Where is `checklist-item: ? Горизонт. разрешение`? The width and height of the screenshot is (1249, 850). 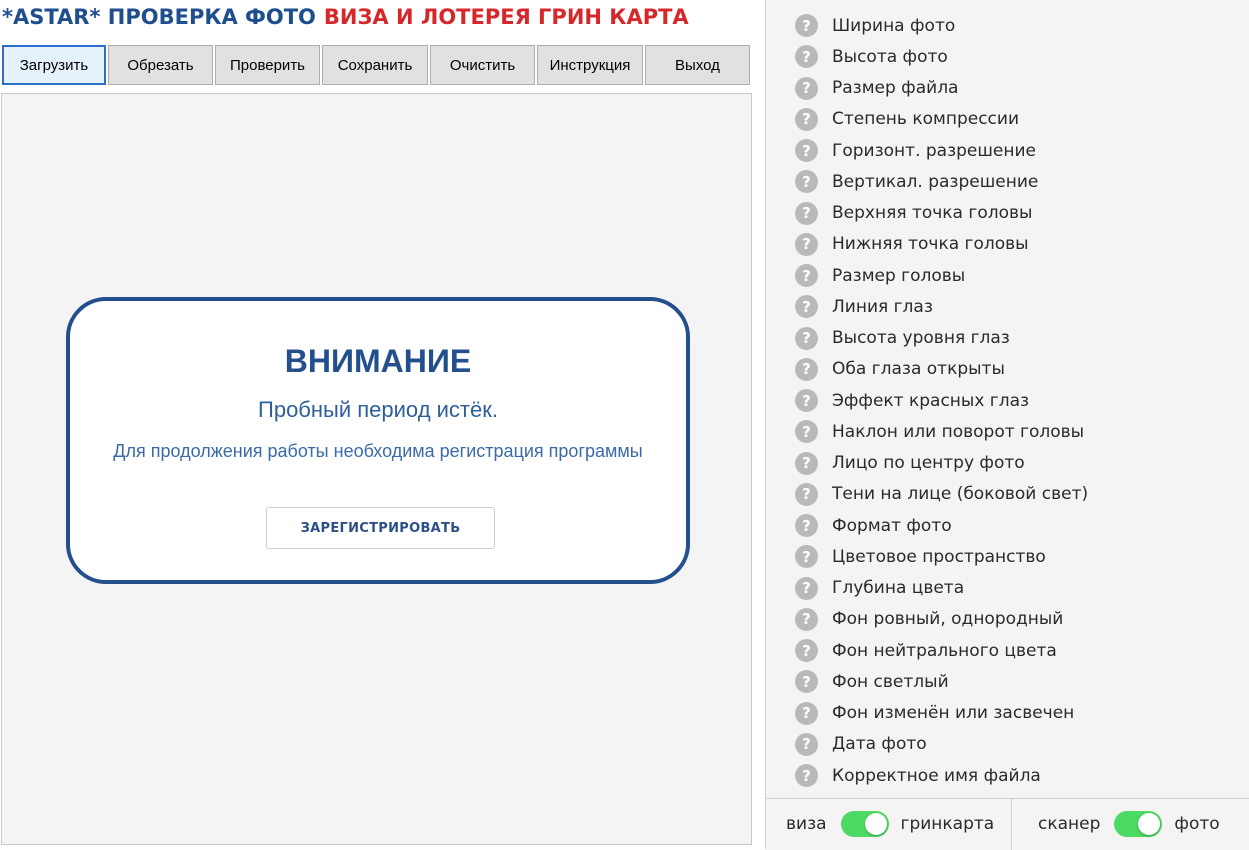 checklist-item: ? Горизонт. разрешение is located at coordinates (927, 150).